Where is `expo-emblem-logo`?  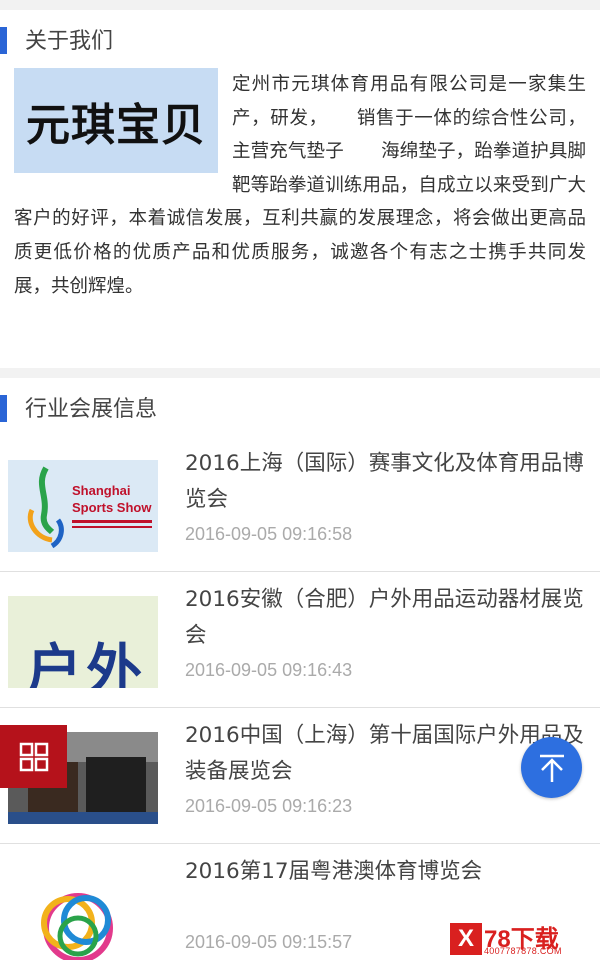 expo-emblem-logo is located at coordinates (77, 926).